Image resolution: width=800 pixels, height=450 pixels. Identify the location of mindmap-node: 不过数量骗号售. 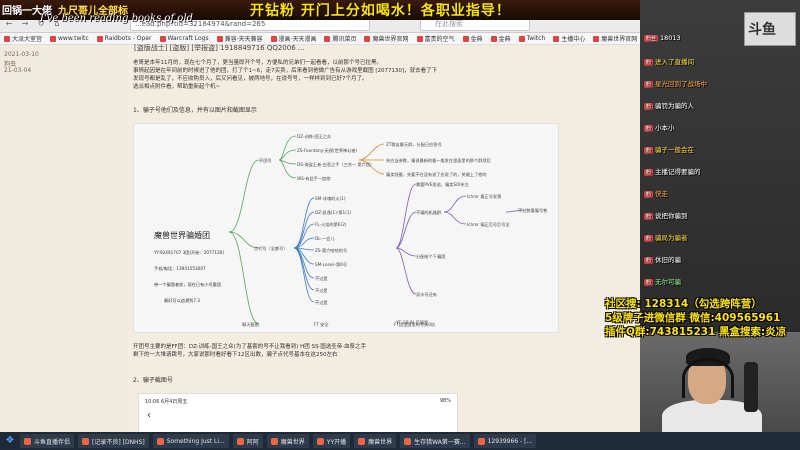
(533, 210).